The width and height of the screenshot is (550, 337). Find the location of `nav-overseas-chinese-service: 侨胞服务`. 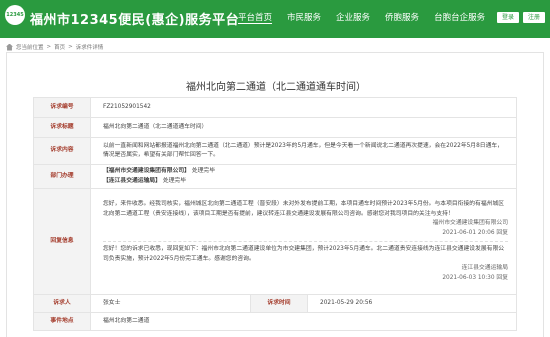

nav-overseas-chinese-service: 侨胞服务 is located at coordinates (402, 17).